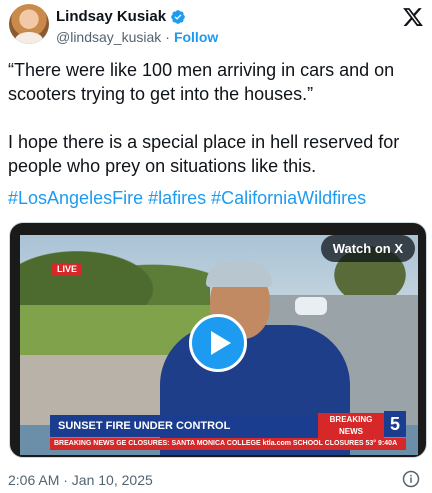  I want to click on handle-row: @lindsay_kusiak · Follow, so click(137, 37).